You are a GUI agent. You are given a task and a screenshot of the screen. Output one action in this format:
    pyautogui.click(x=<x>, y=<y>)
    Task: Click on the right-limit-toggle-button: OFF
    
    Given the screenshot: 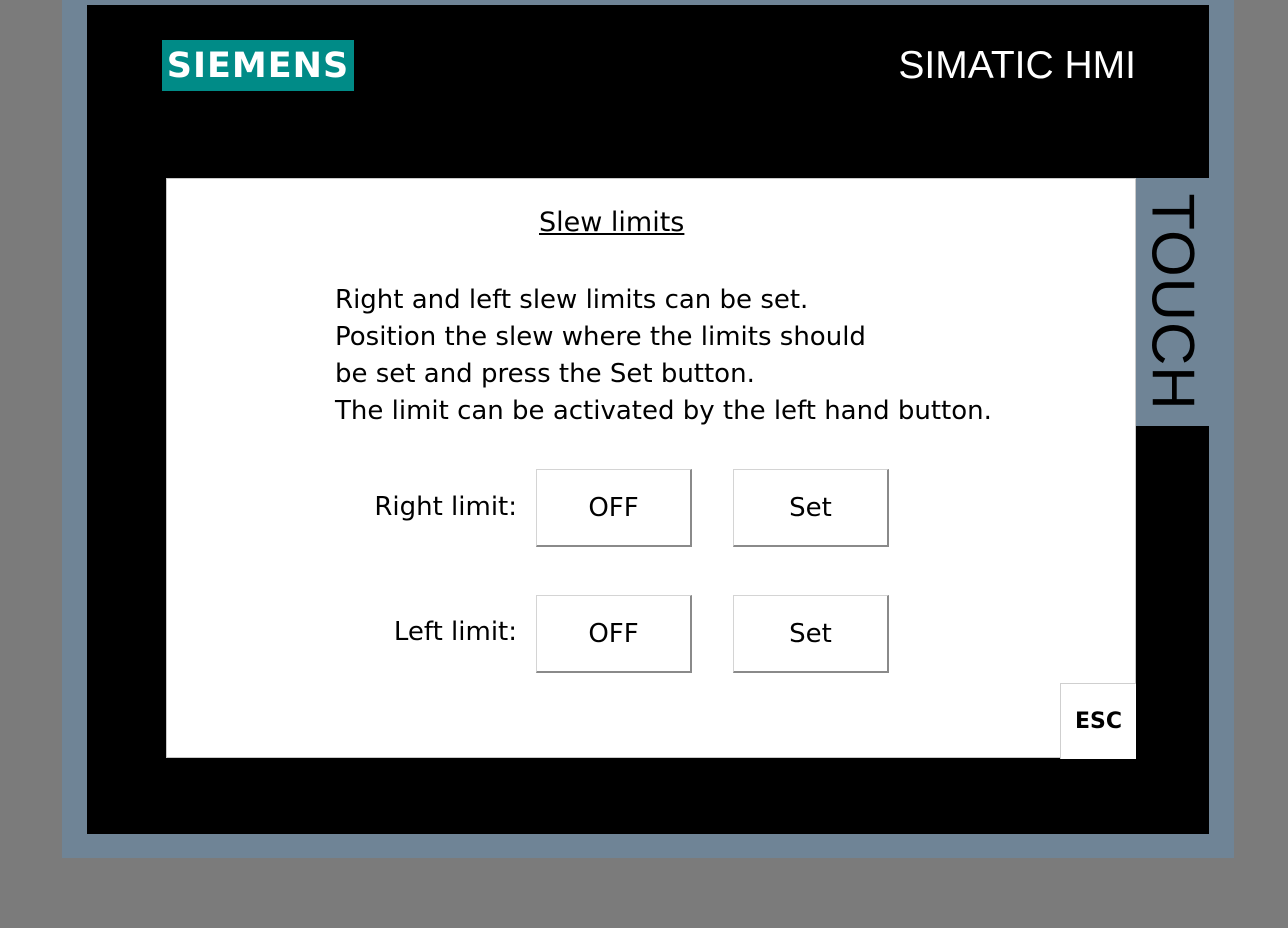 What is the action you would take?
    pyautogui.click(x=614, y=508)
    